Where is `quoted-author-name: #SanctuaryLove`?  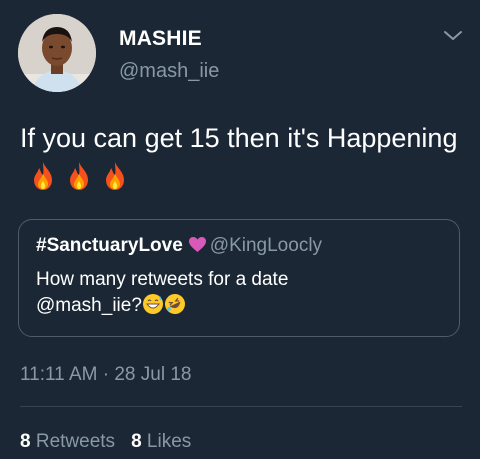
quoted-author-name: #SanctuaryLove is located at coordinates (109, 245).